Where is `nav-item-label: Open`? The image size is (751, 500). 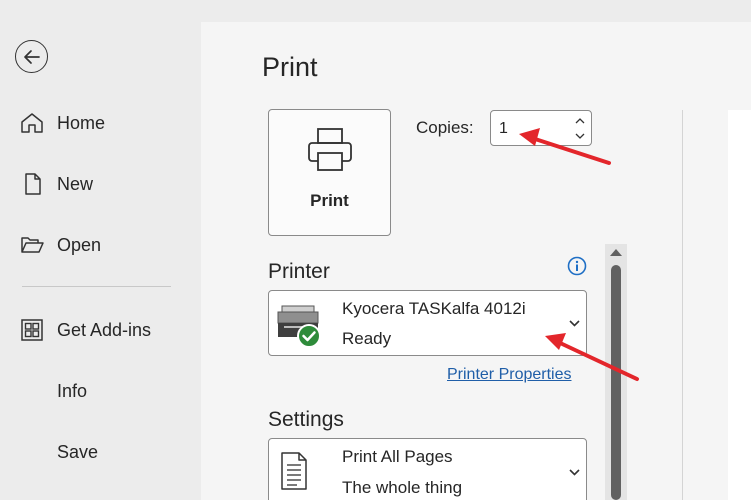 nav-item-label: Open is located at coordinates (79, 245).